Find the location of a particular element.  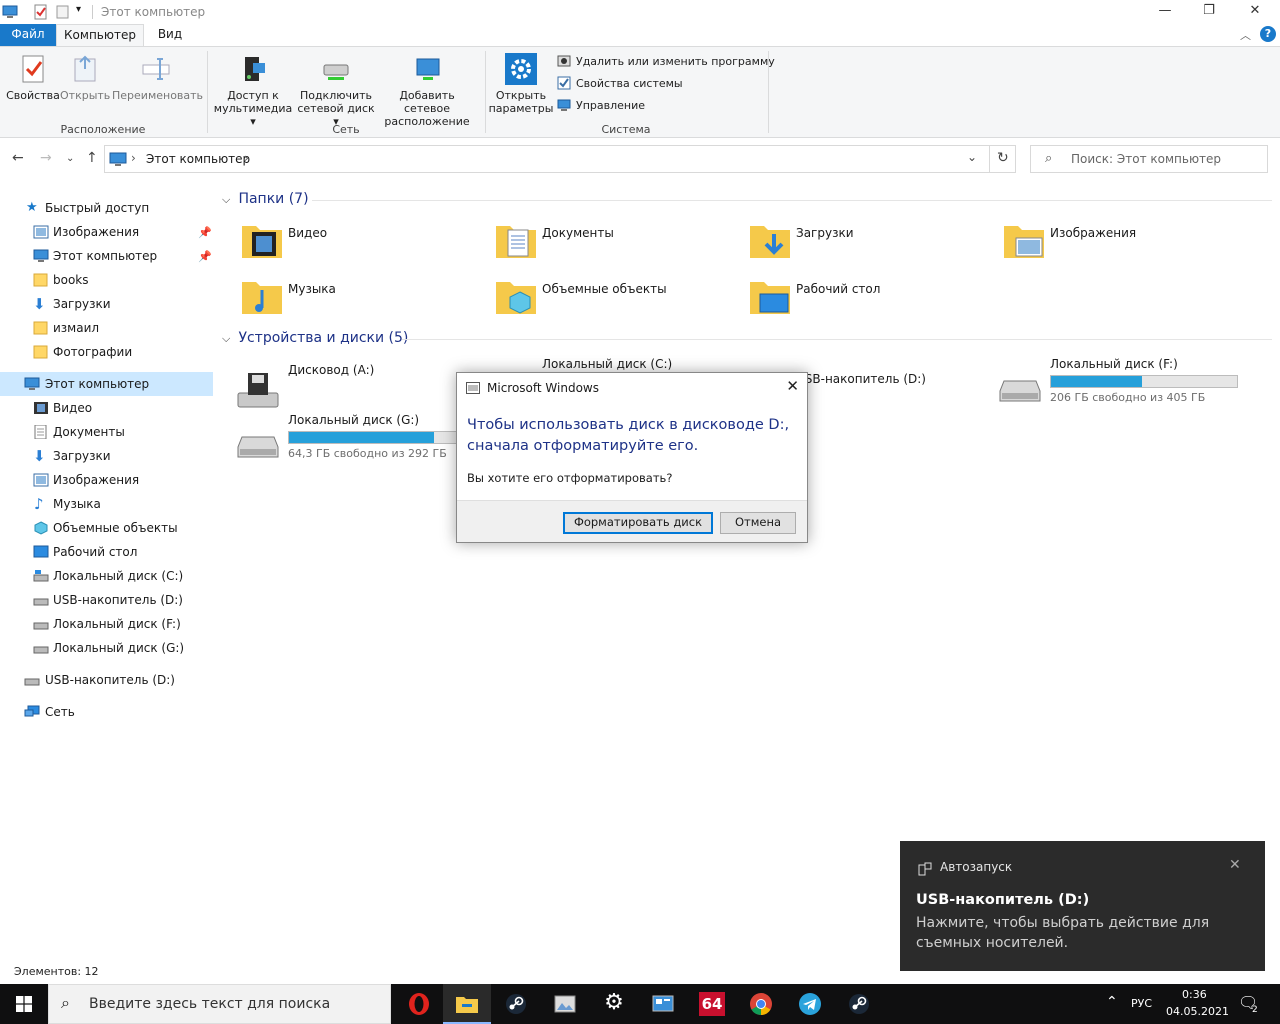

address-bar: › Этот компьютер › ⌄ ↻ is located at coordinates (560, 159).